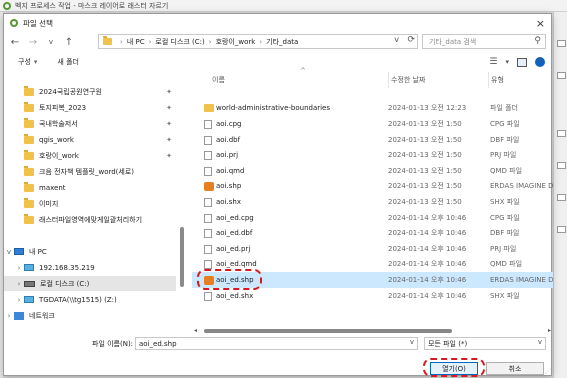  I want to click on sidebar-item-land-cover-2023: 토지피복_2023 ✦, so click(90, 107).